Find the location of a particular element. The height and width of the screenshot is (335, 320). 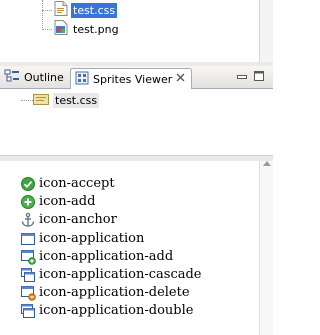

icon-name-label: icon-anchor is located at coordinates (78, 219).